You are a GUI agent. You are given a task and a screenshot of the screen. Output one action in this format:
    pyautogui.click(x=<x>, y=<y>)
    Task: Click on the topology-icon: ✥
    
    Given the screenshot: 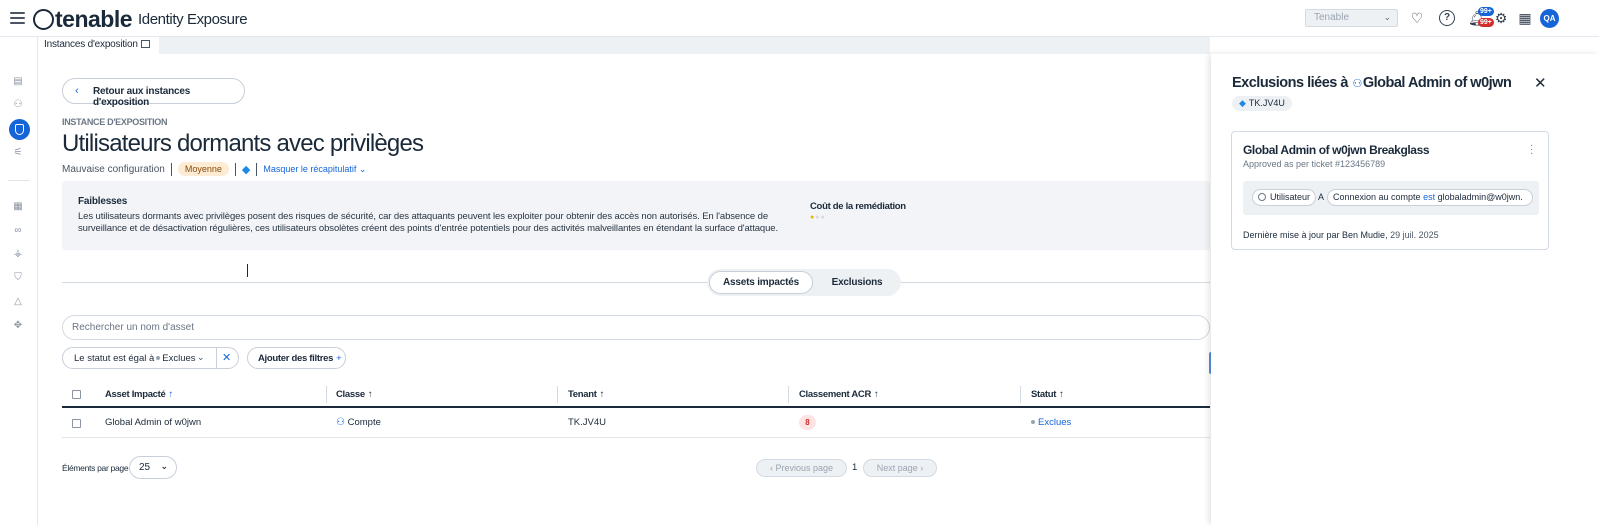 What is the action you would take?
    pyautogui.click(x=18, y=326)
    